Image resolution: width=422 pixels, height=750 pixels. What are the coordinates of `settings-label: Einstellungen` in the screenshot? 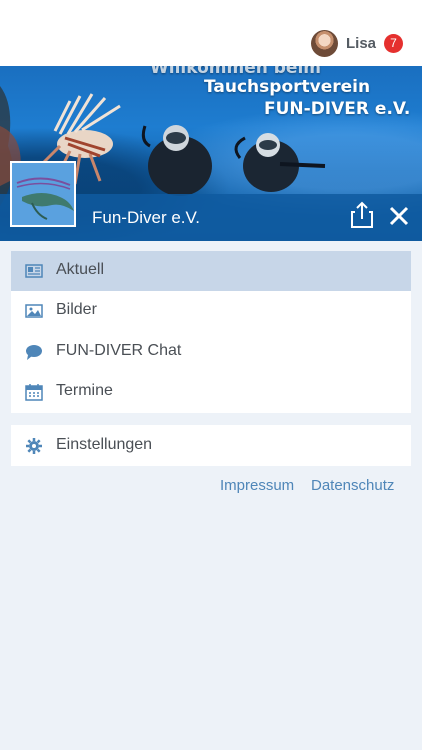 It's located at (104, 444).